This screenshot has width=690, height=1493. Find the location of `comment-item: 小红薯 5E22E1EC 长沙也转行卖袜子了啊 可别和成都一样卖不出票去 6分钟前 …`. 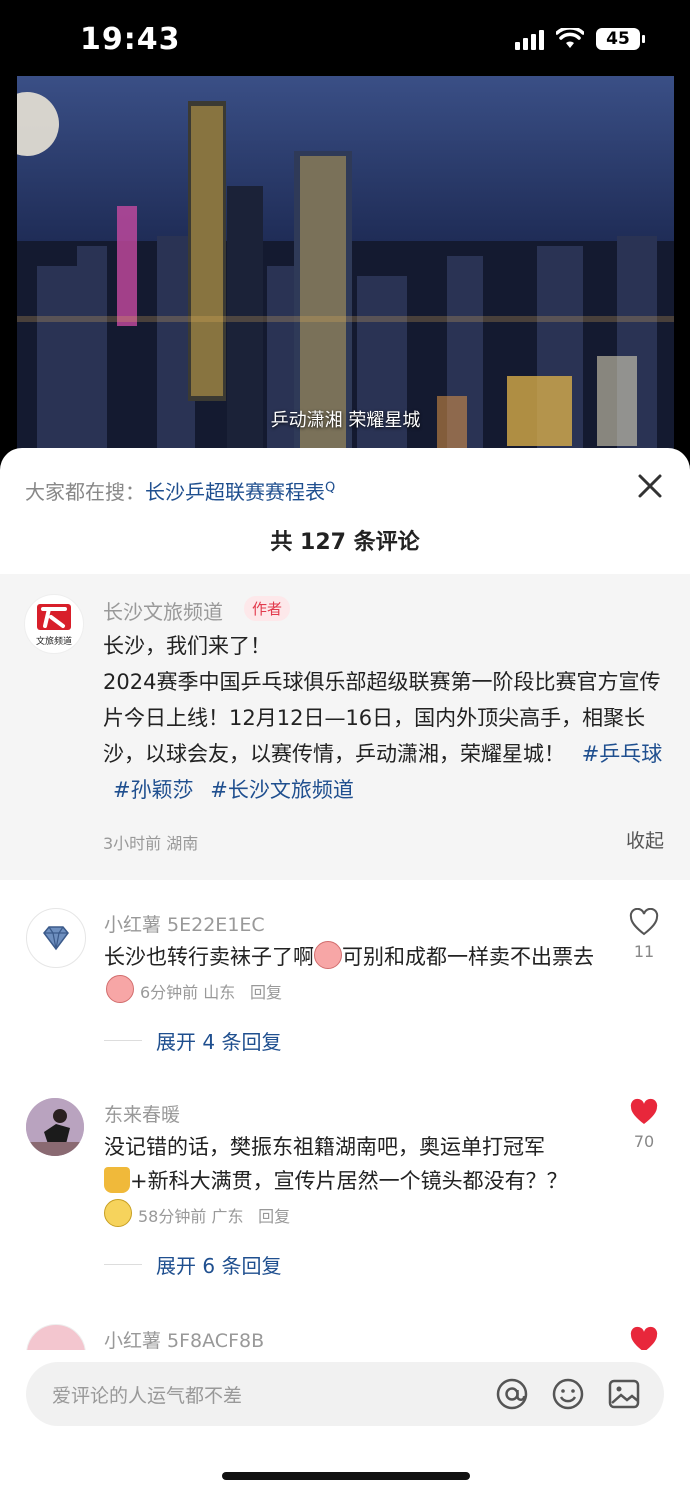

comment-item: 小红薯 5E22E1EC 长沙也转行卖袜子了啊 可别和成都一样卖不出票去 6分钟前 … is located at coordinates (345, 989).